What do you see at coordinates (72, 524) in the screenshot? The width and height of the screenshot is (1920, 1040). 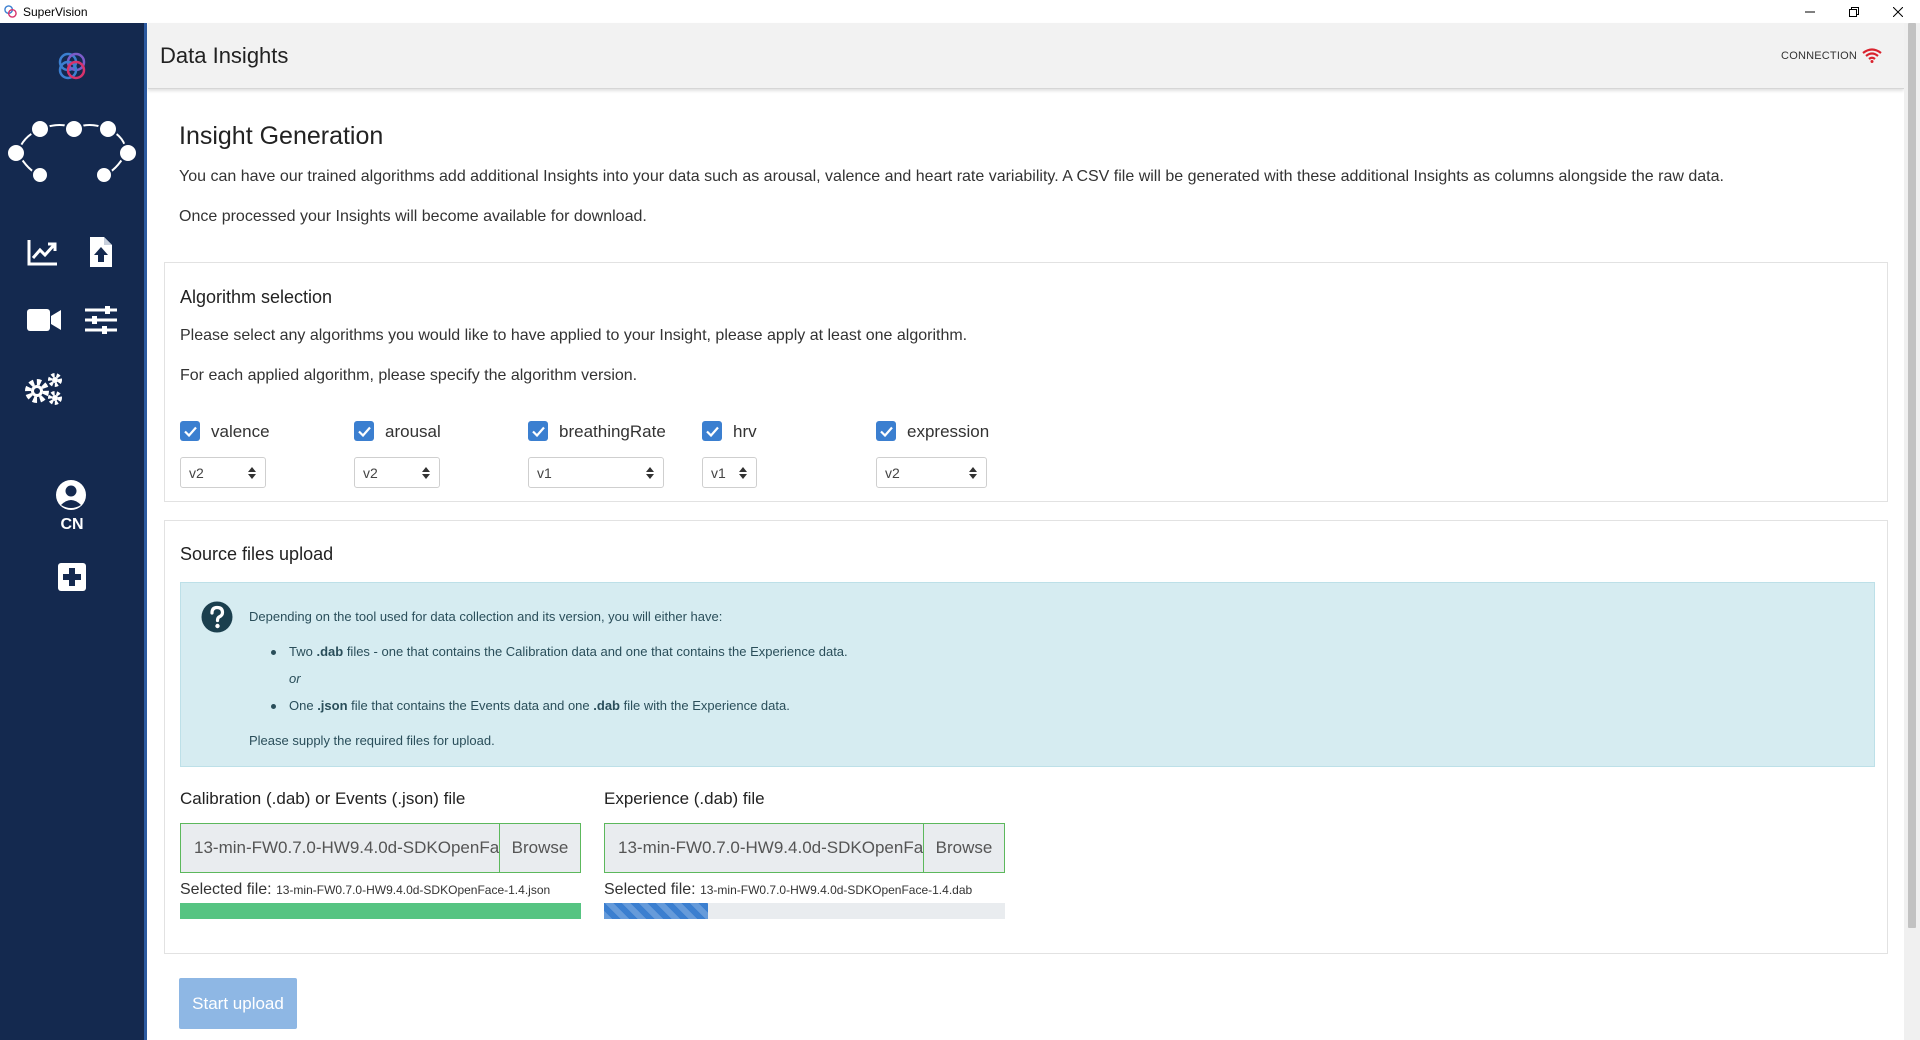 I see `user-initials: CN` at bounding box center [72, 524].